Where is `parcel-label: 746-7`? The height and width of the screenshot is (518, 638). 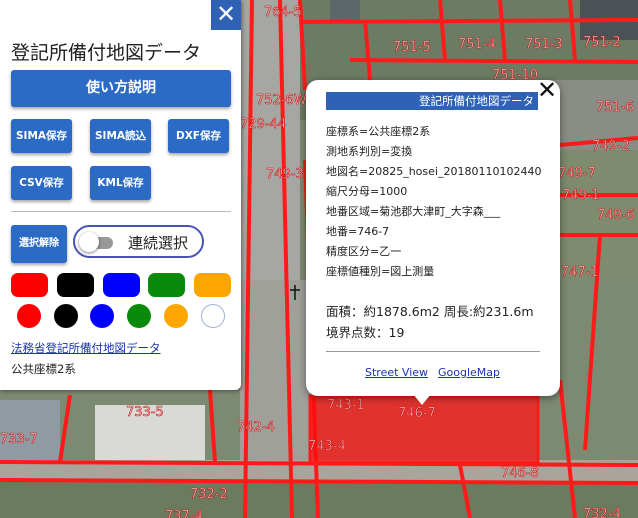 parcel-label: 746-7 is located at coordinates (417, 413).